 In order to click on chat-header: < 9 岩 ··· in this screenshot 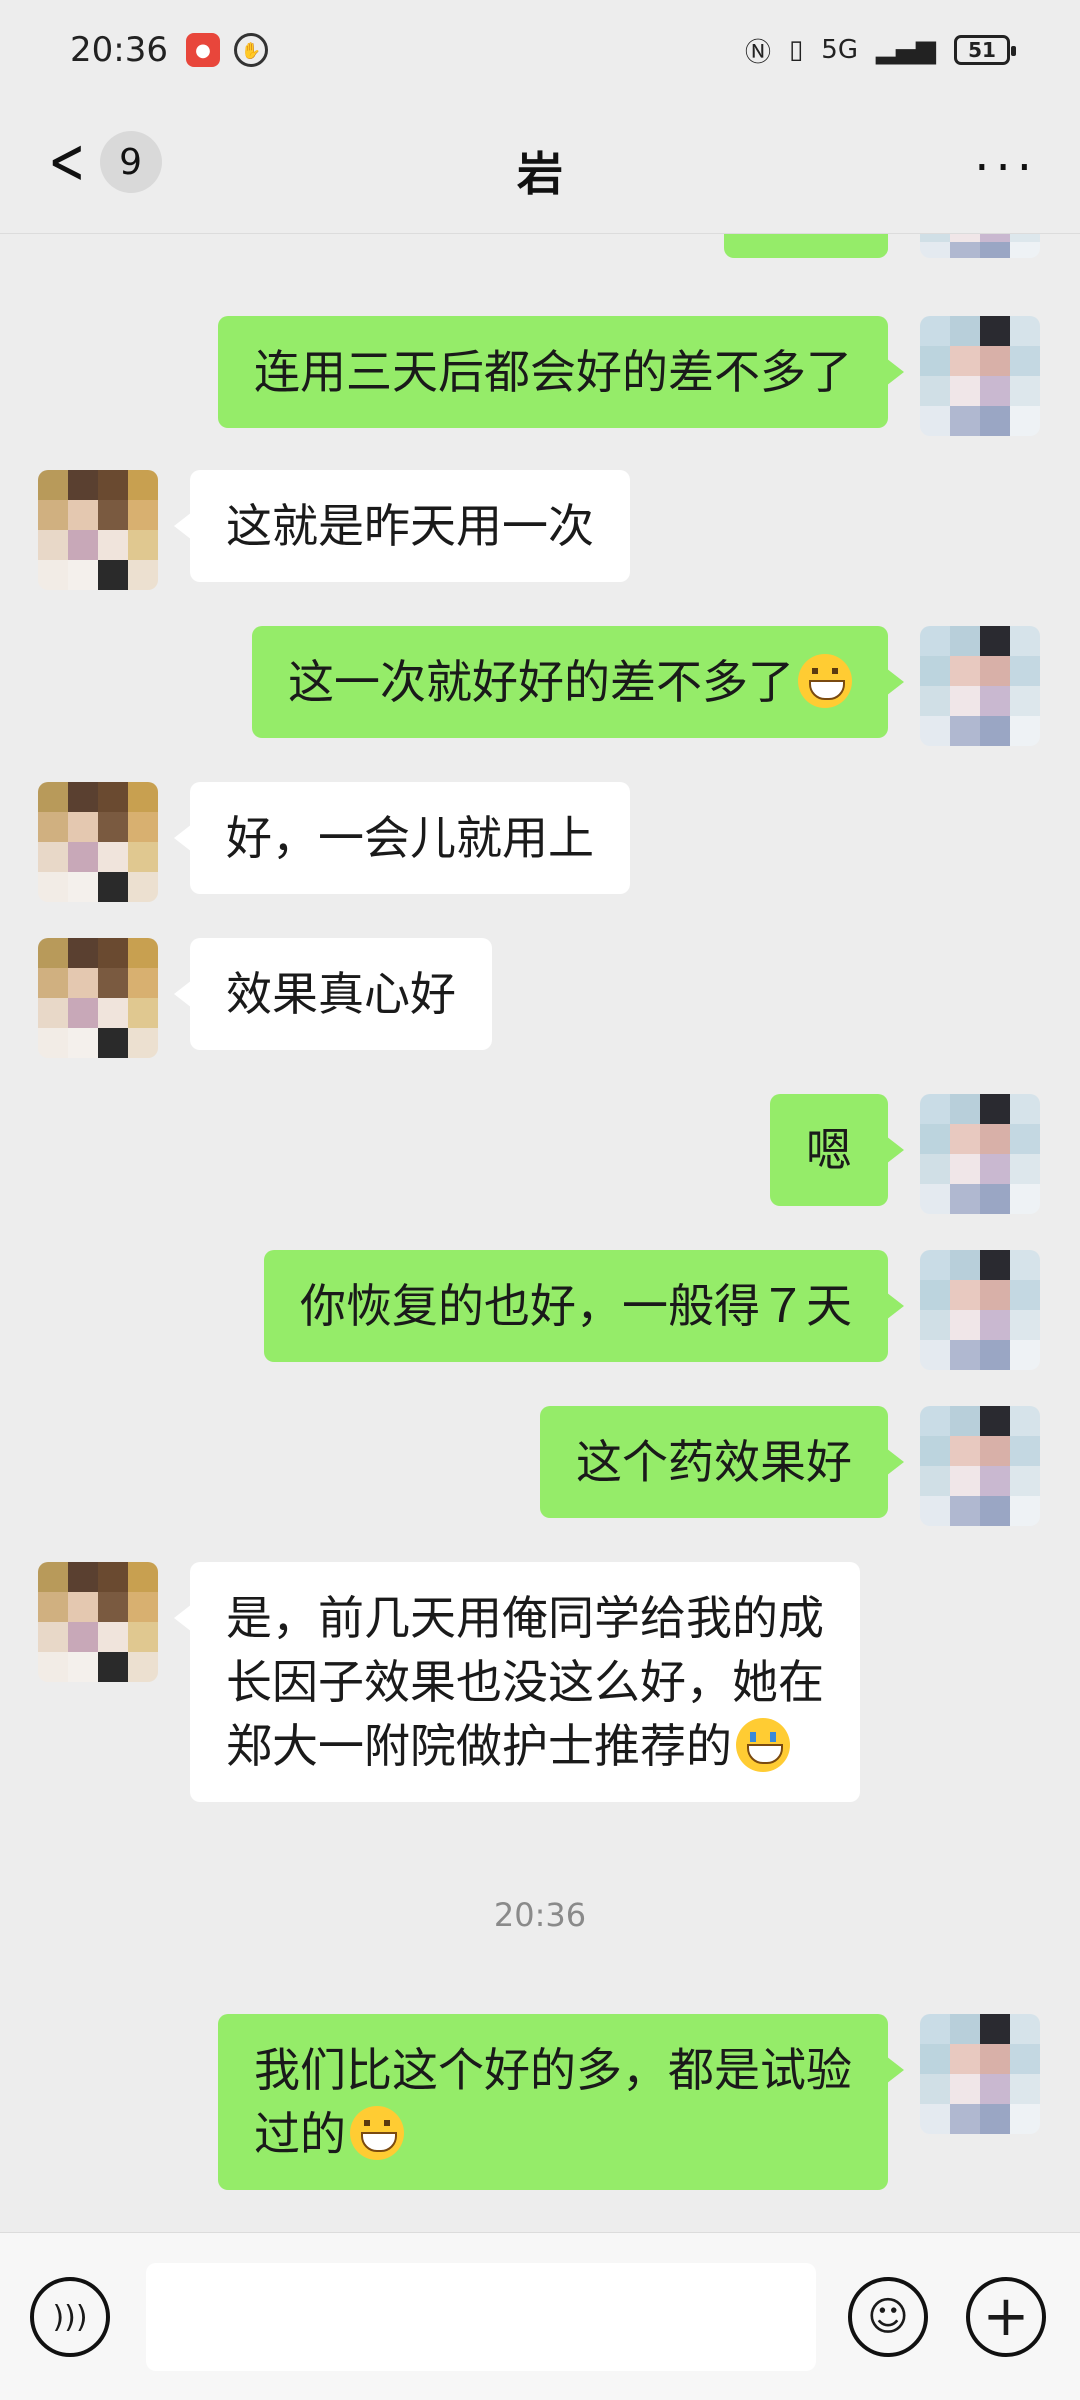, I will do `click(540, 167)`.